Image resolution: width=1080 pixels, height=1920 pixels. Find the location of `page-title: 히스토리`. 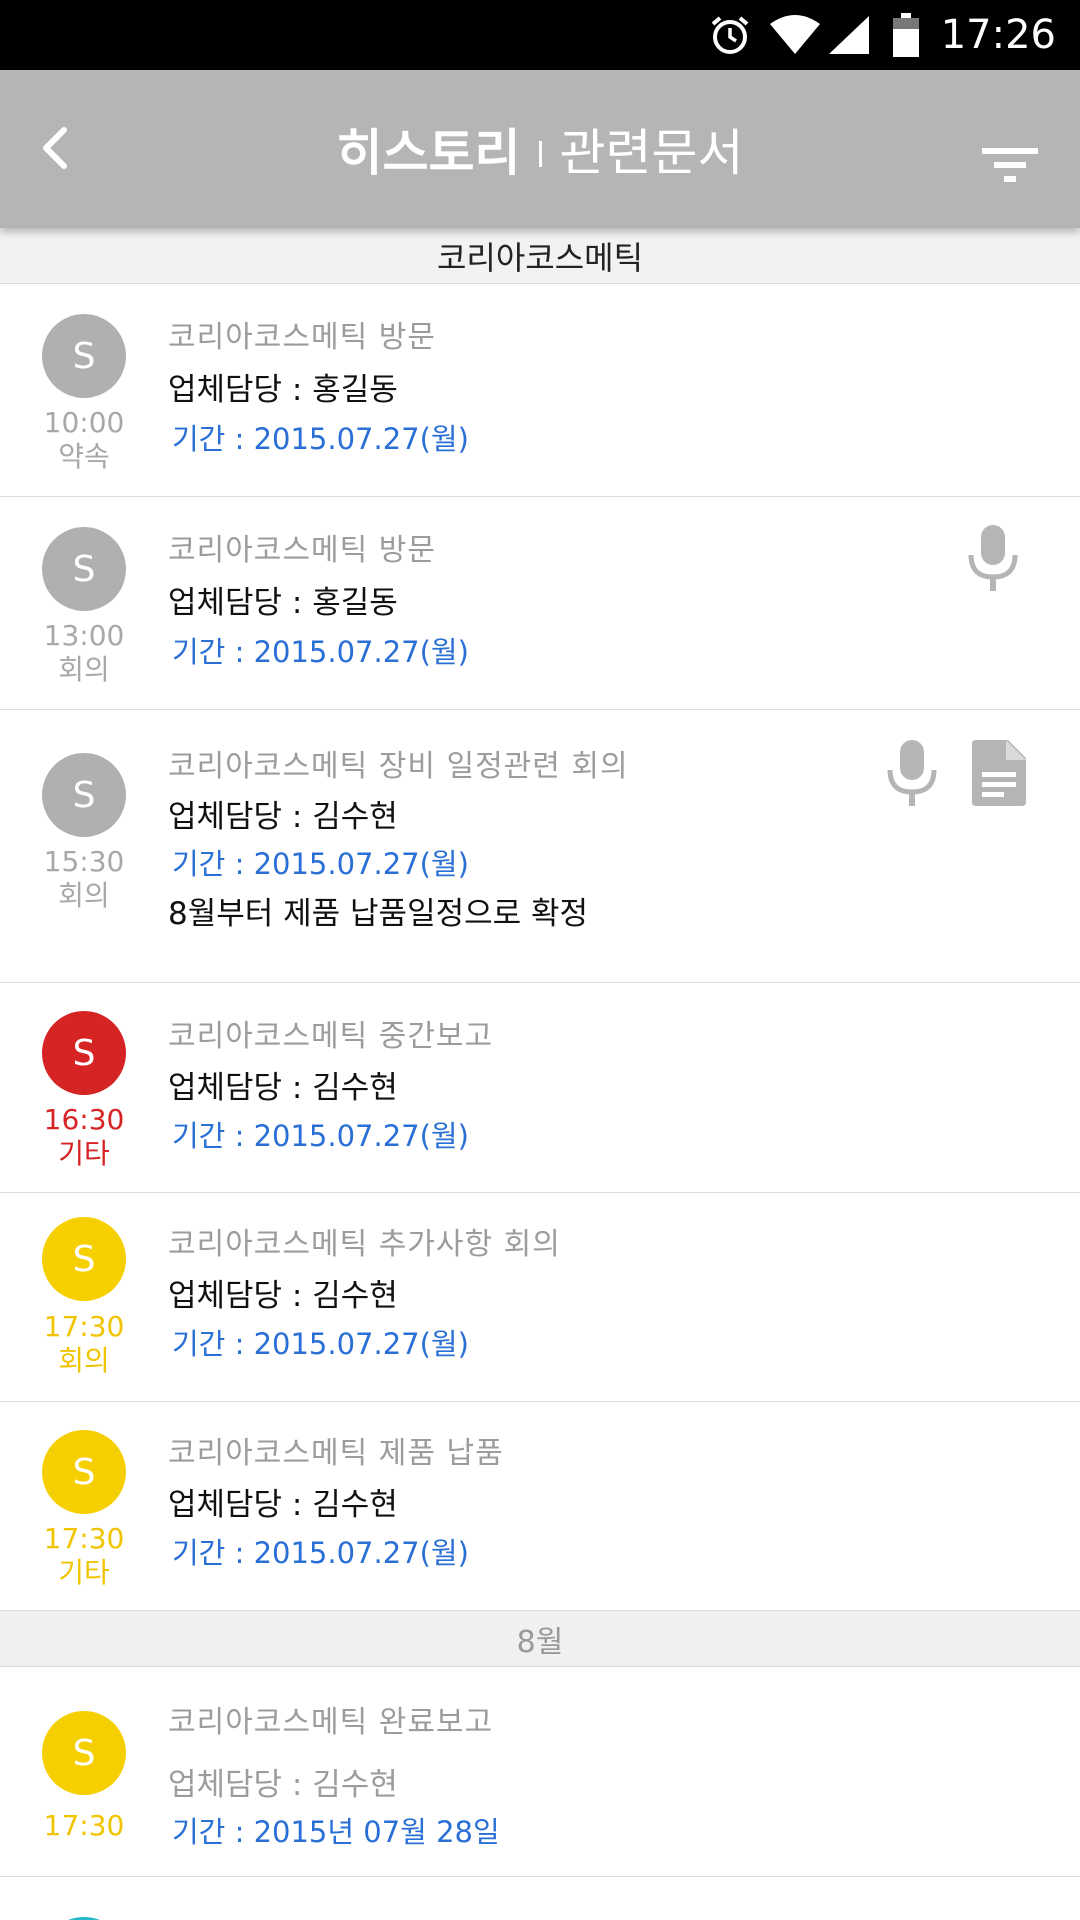

page-title: 히스토리 is located at coordinates (428, 153).